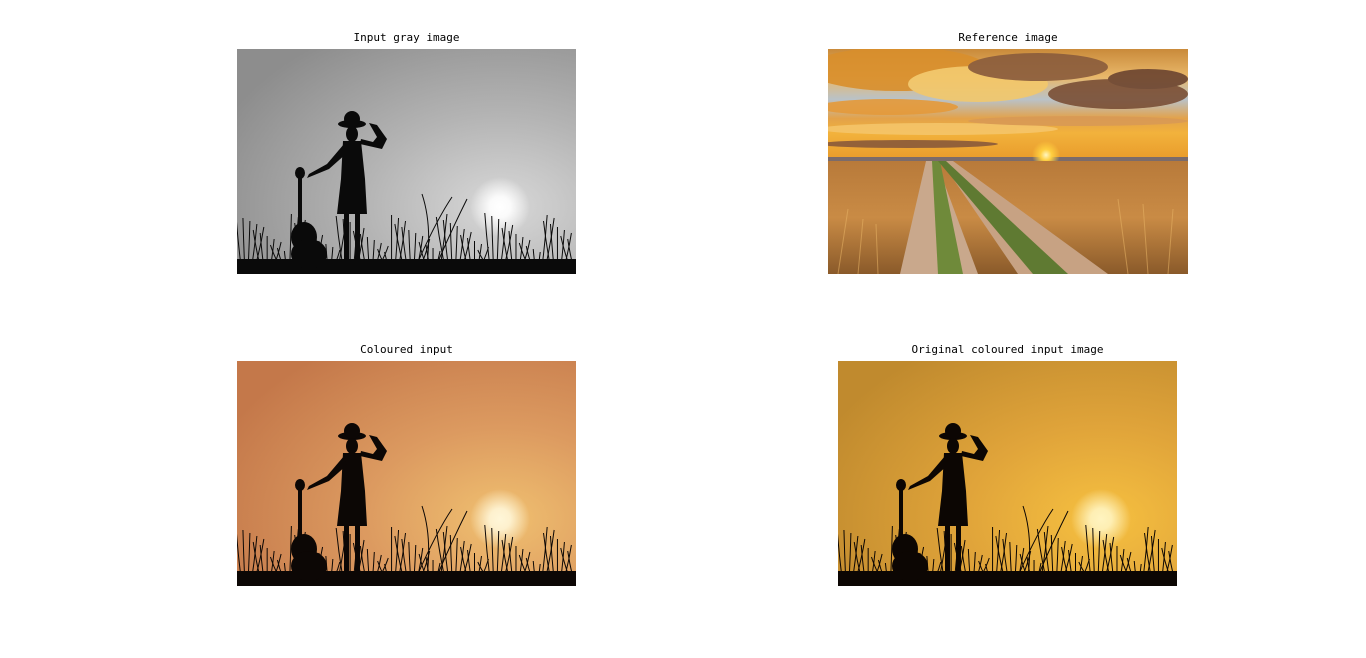 This screenshot has width=1366, height=658. Describe the element at coordinates (1007, 349) in the screenshot. I see `panel-title: Original coloured input image` at that location.